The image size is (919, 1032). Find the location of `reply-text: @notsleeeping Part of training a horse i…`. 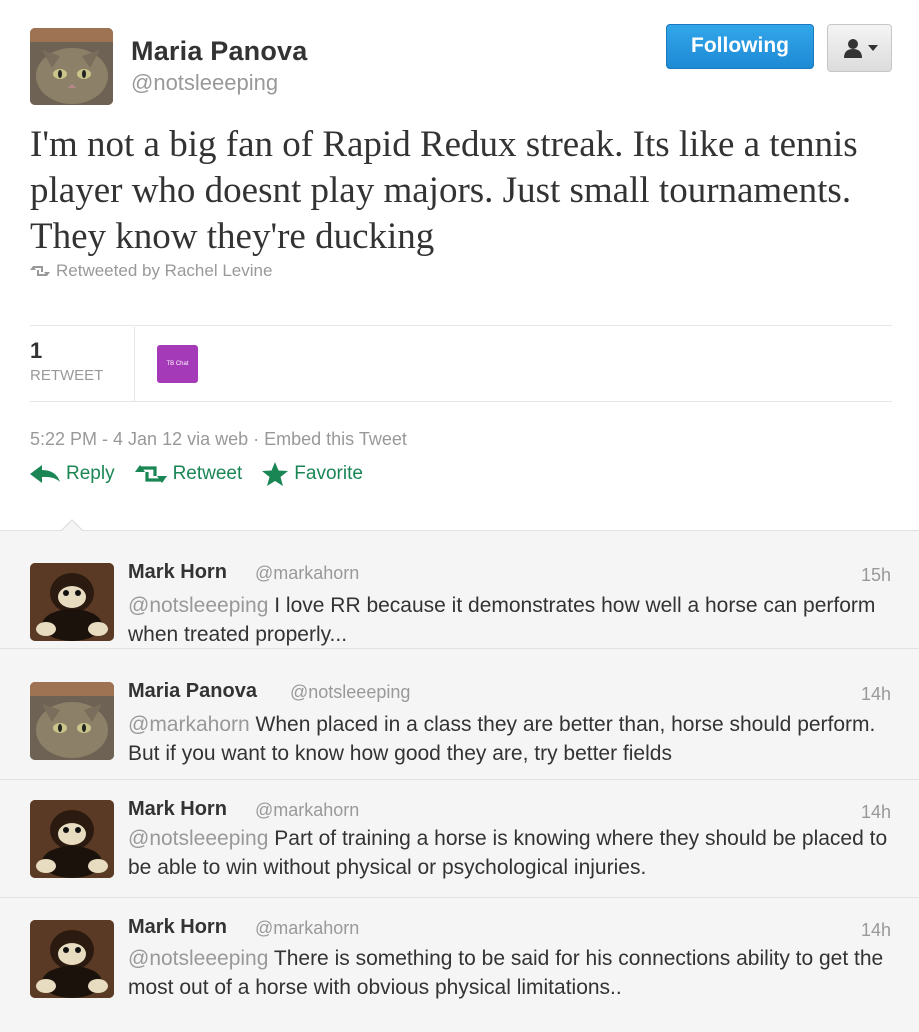

reply-text: @notsleeeping Part of training a horse i… is located at coordinates (513, 853).